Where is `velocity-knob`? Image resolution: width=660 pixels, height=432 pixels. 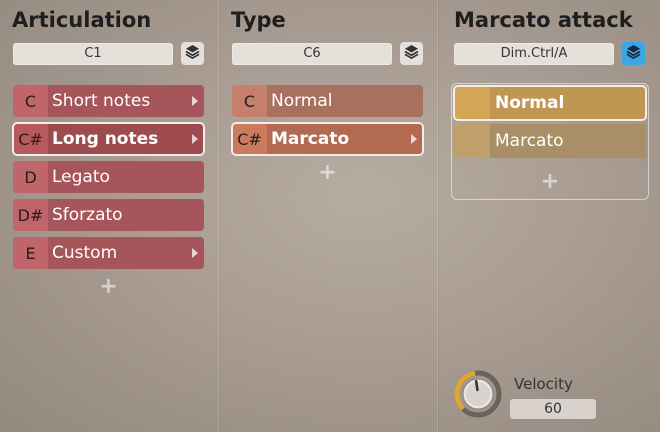
velocity-knob is located at coordinates (478, 394).